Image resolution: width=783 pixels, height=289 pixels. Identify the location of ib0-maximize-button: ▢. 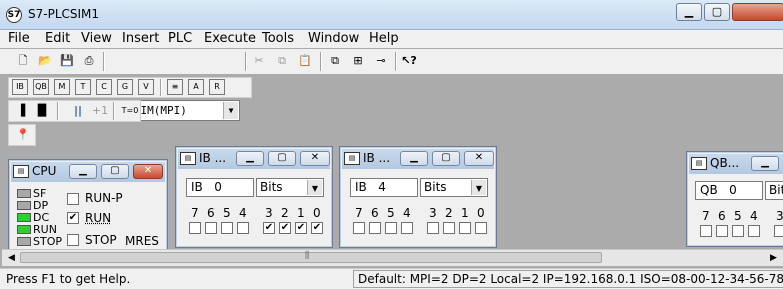
(282, 158).